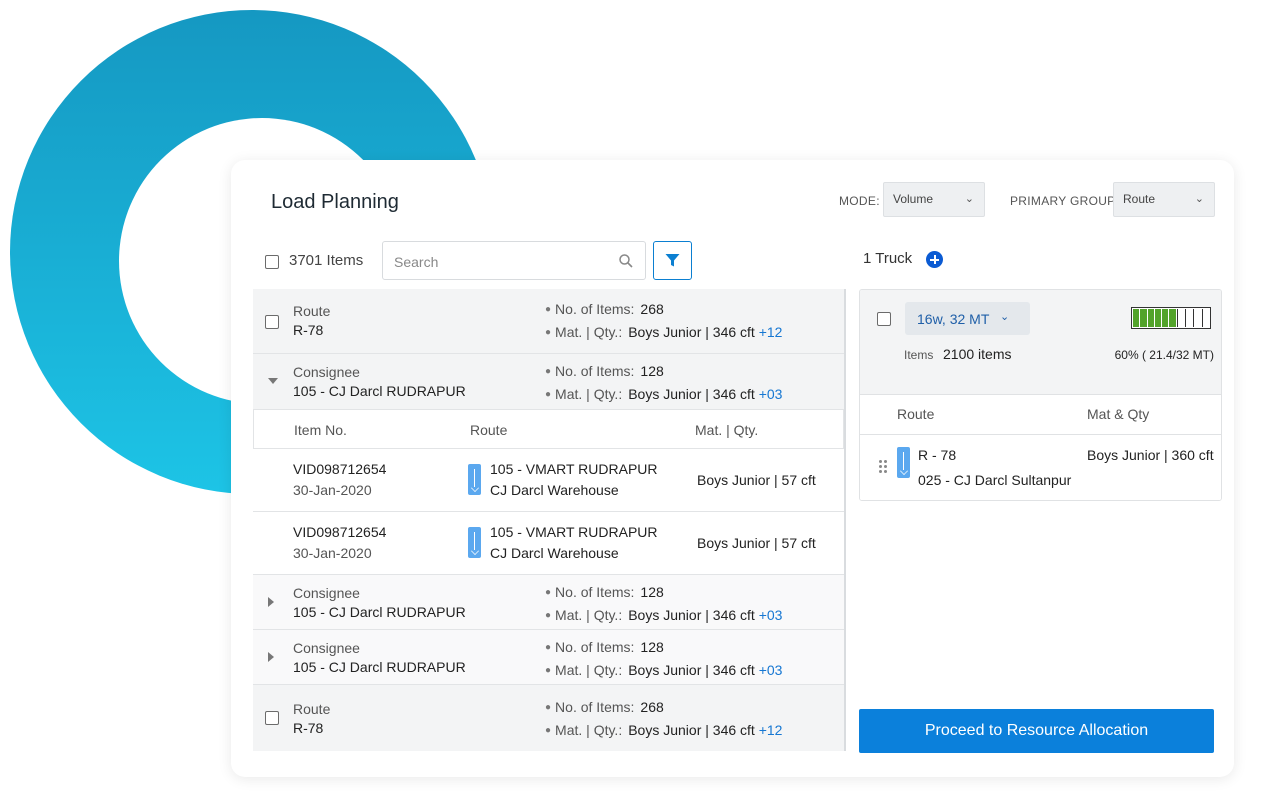 The image size is (1276, 800). Describe the element at coordinates (937, 455) in the screenshot. I see `truck-row-route: R - 78` at that location.